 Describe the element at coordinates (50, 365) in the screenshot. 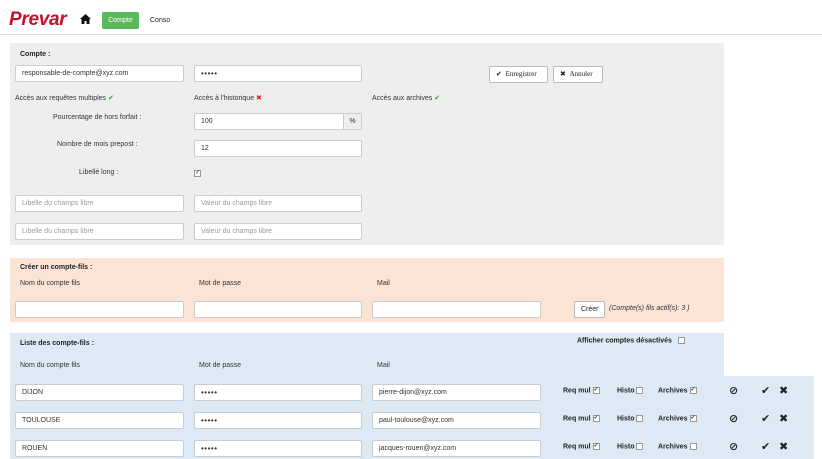

I see `list-col-name: Nom du compte fils` at that location.